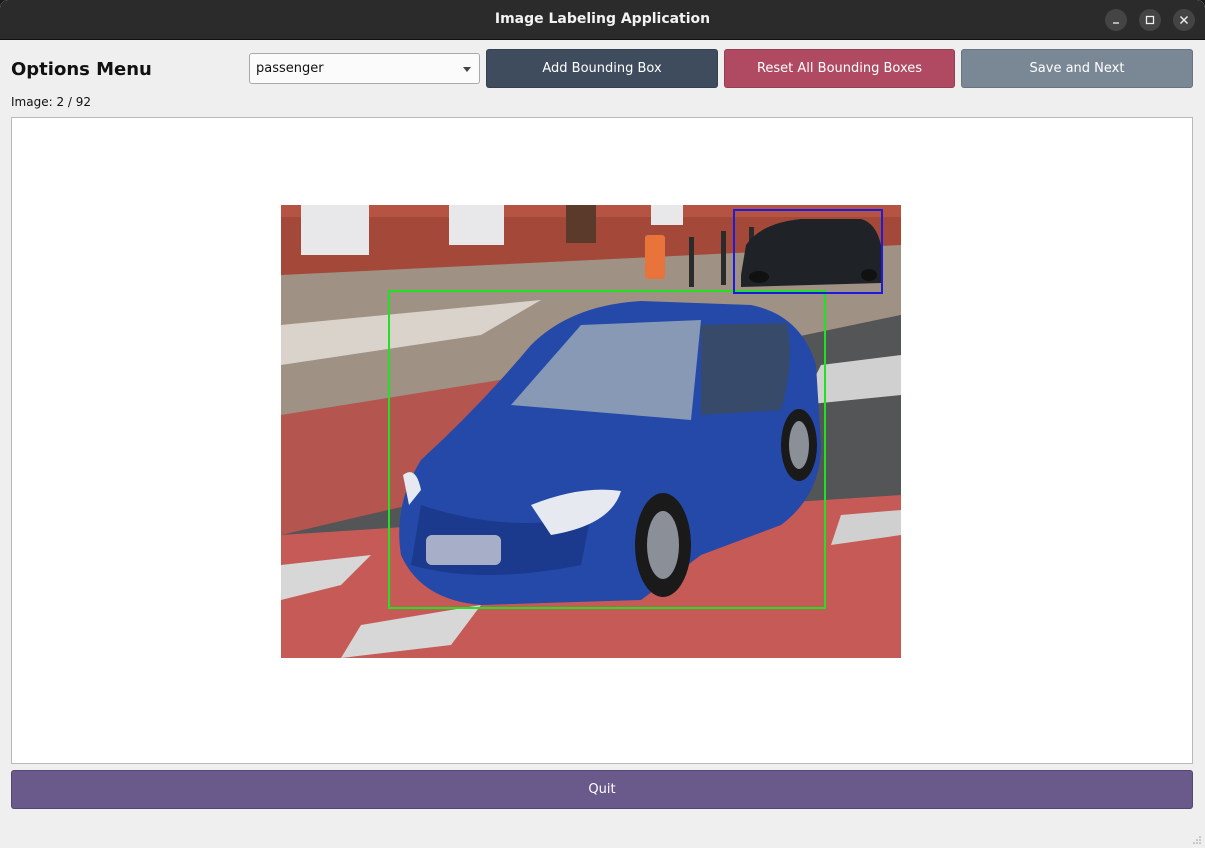  I want to click on reset-bounding-boxes-button: Reset All Bounding Boxes, so click(839, 68).